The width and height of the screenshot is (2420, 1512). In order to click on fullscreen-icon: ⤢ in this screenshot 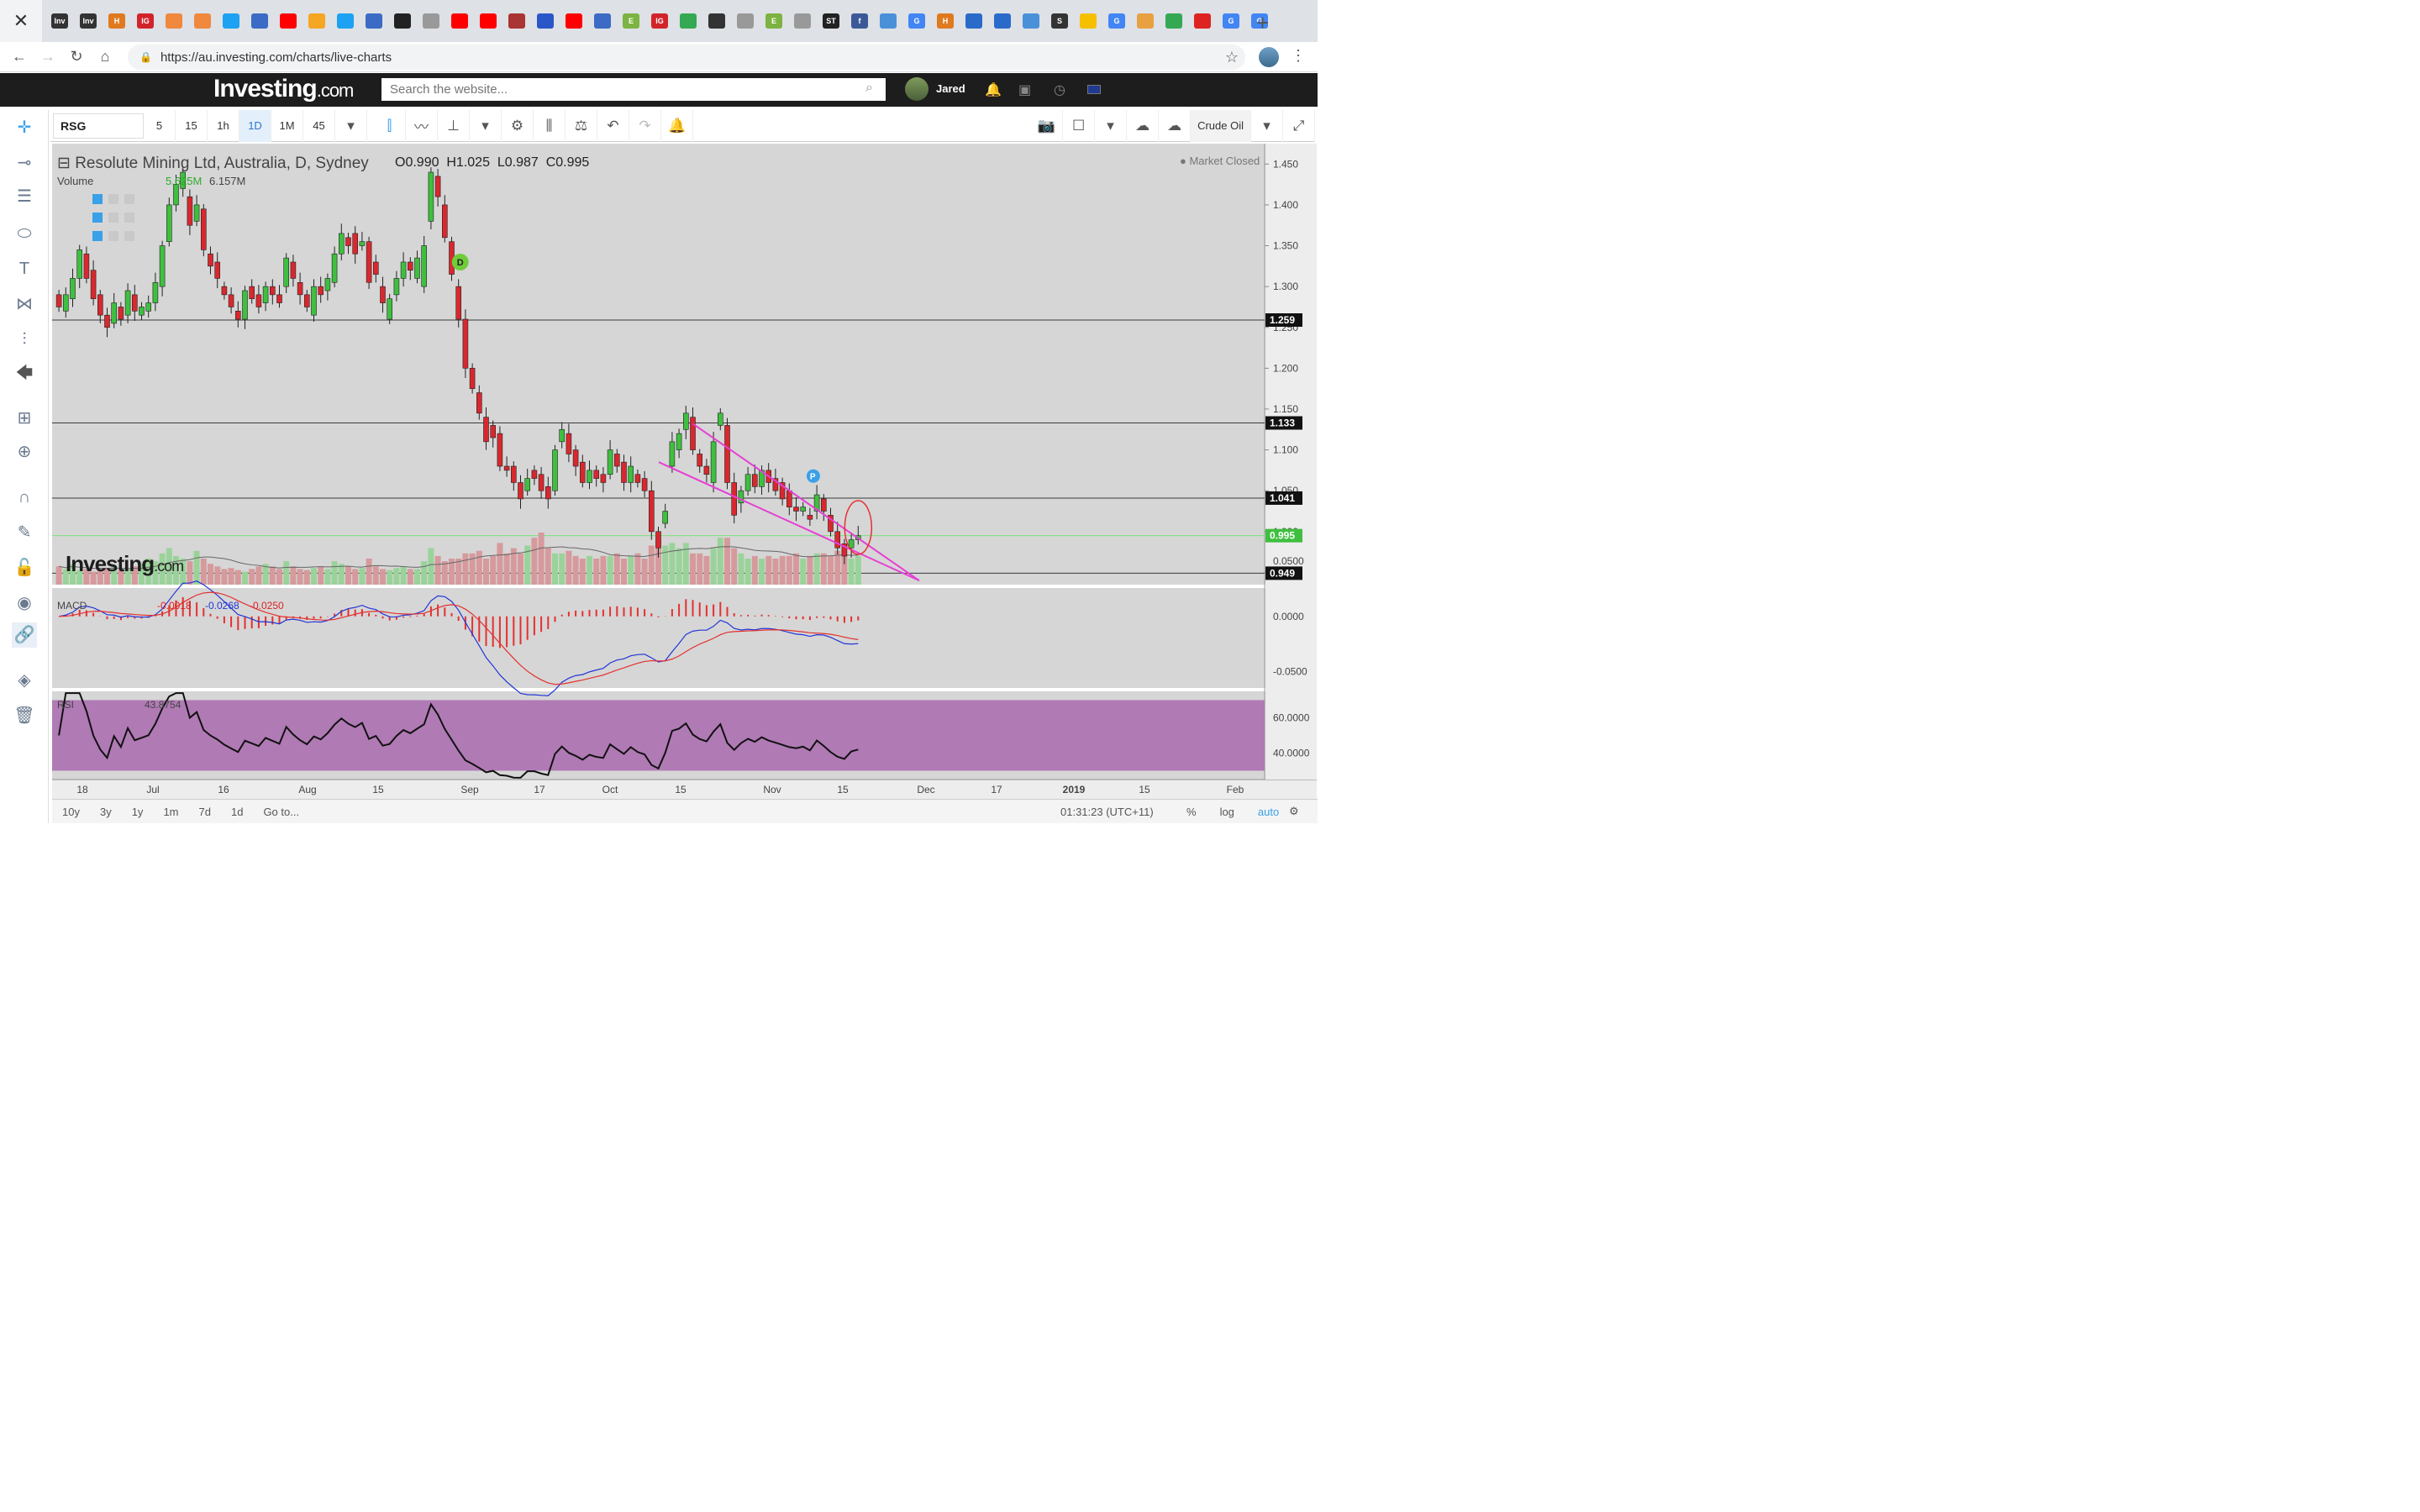, I will do `click(1299, 125)`.